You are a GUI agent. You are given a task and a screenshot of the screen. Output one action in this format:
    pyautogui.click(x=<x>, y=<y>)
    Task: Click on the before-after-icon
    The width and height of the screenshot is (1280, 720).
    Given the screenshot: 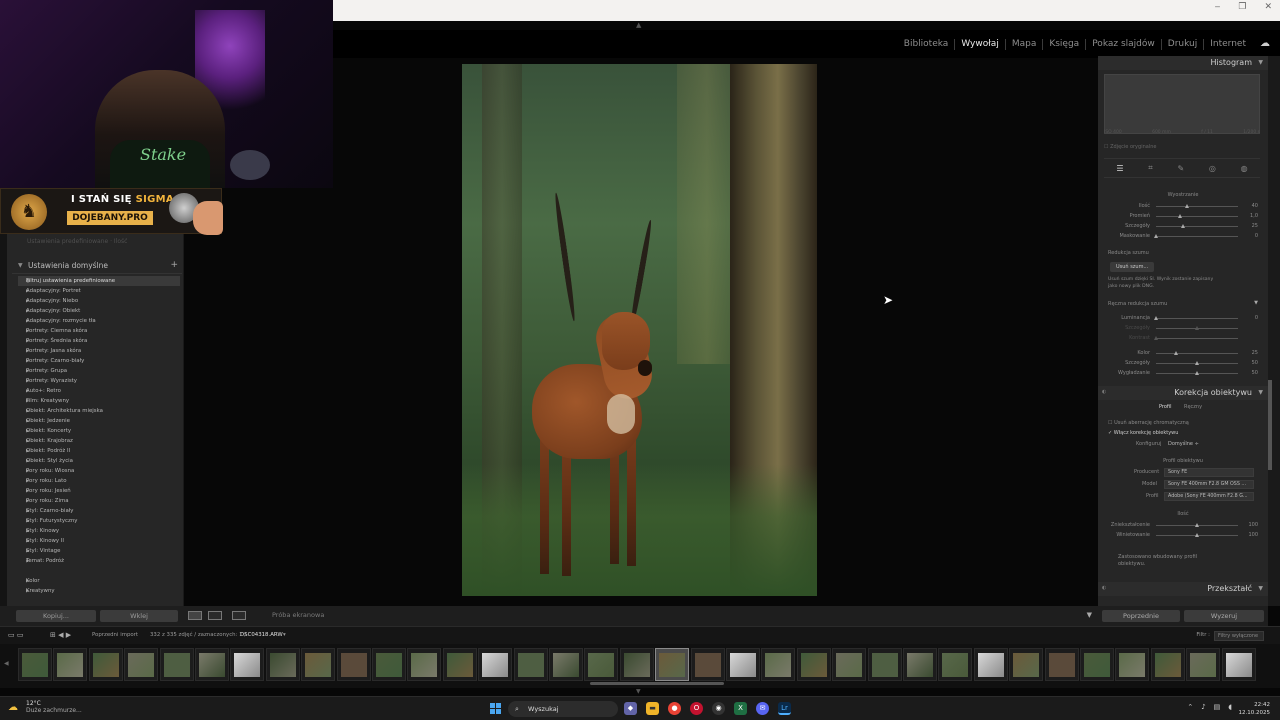 What is the action you would take?
    pyautogui.click(x=215, y=615)
    